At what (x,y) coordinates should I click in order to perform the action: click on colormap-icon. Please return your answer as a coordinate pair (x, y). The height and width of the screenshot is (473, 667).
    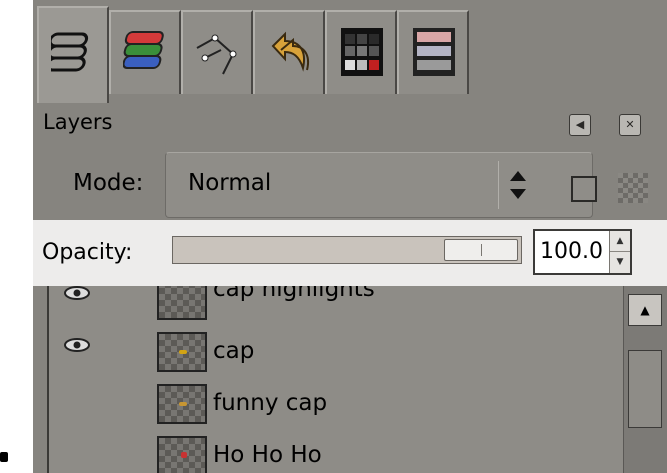
    Looking at the image, I should click on (362, 52).